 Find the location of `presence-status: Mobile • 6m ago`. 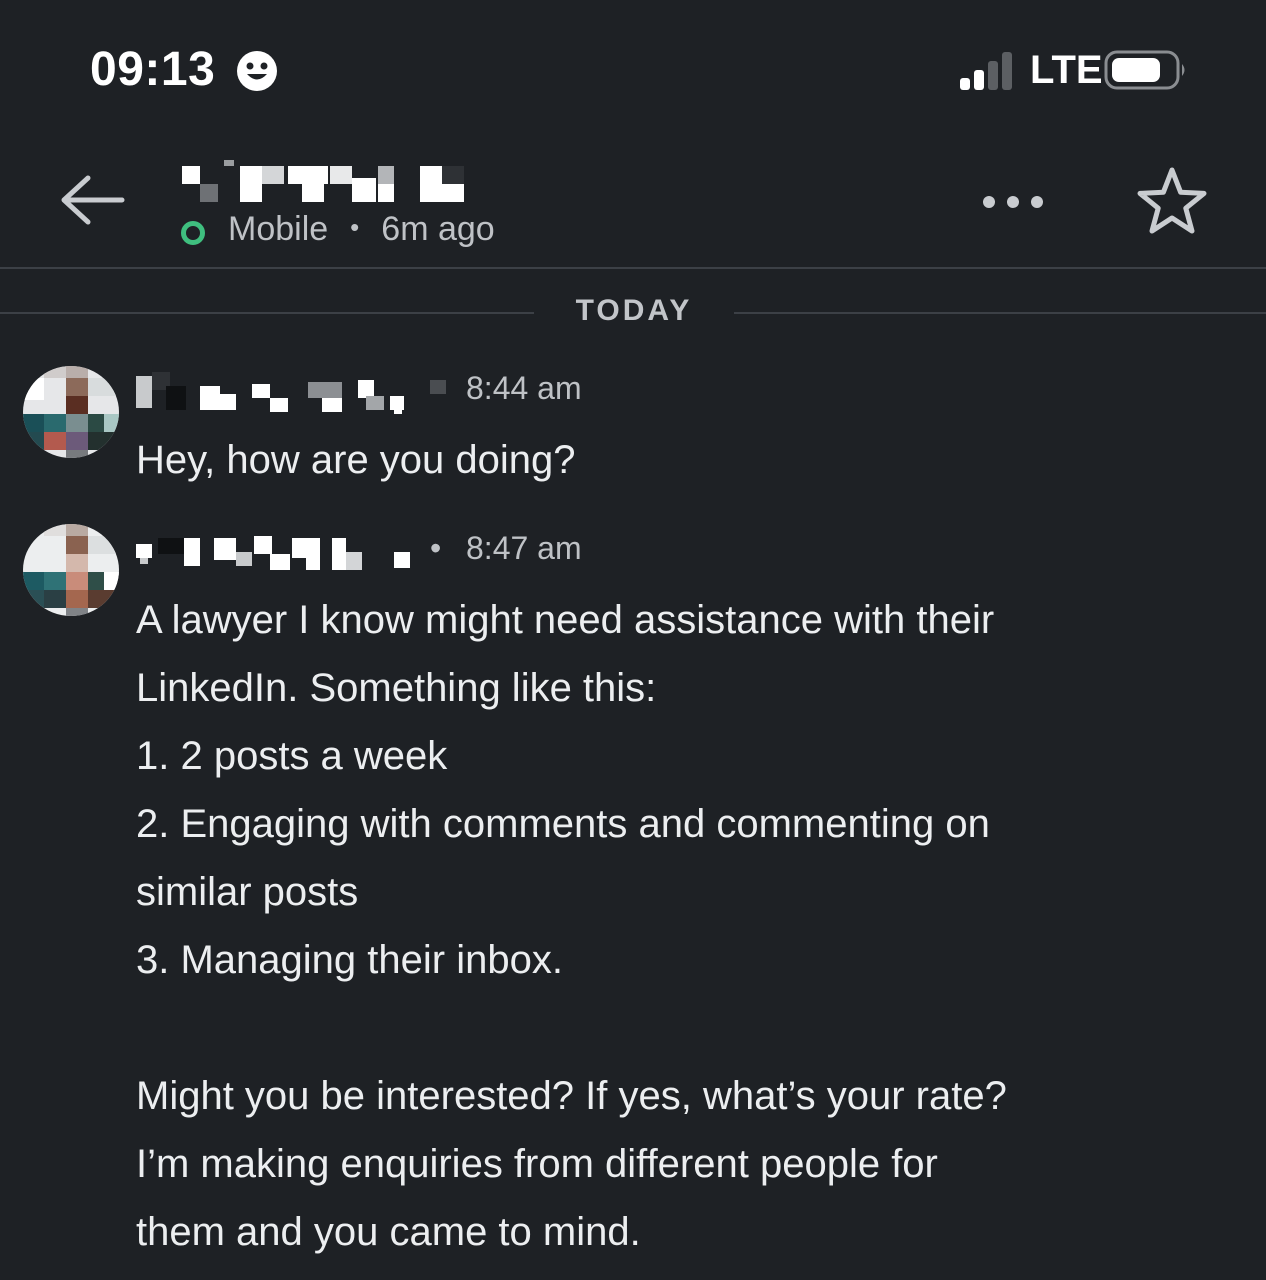

presence-status: Mobile • 6m ago is located at coordinates (361, 229).